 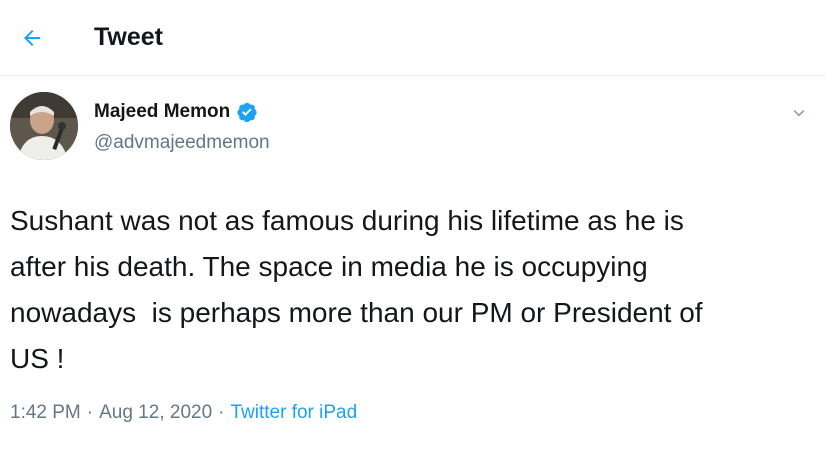 I want to click on avatar-image, so click(x=44, y=126).